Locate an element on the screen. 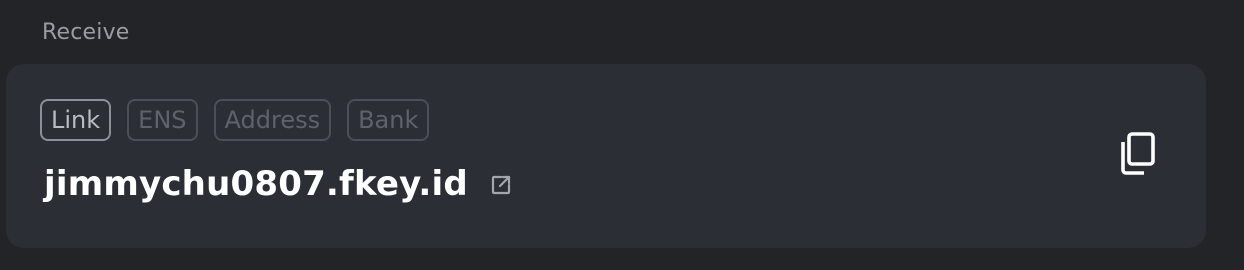  receive-type-tabs: Link ENS Address Bank is located at coordinates (235, 120).